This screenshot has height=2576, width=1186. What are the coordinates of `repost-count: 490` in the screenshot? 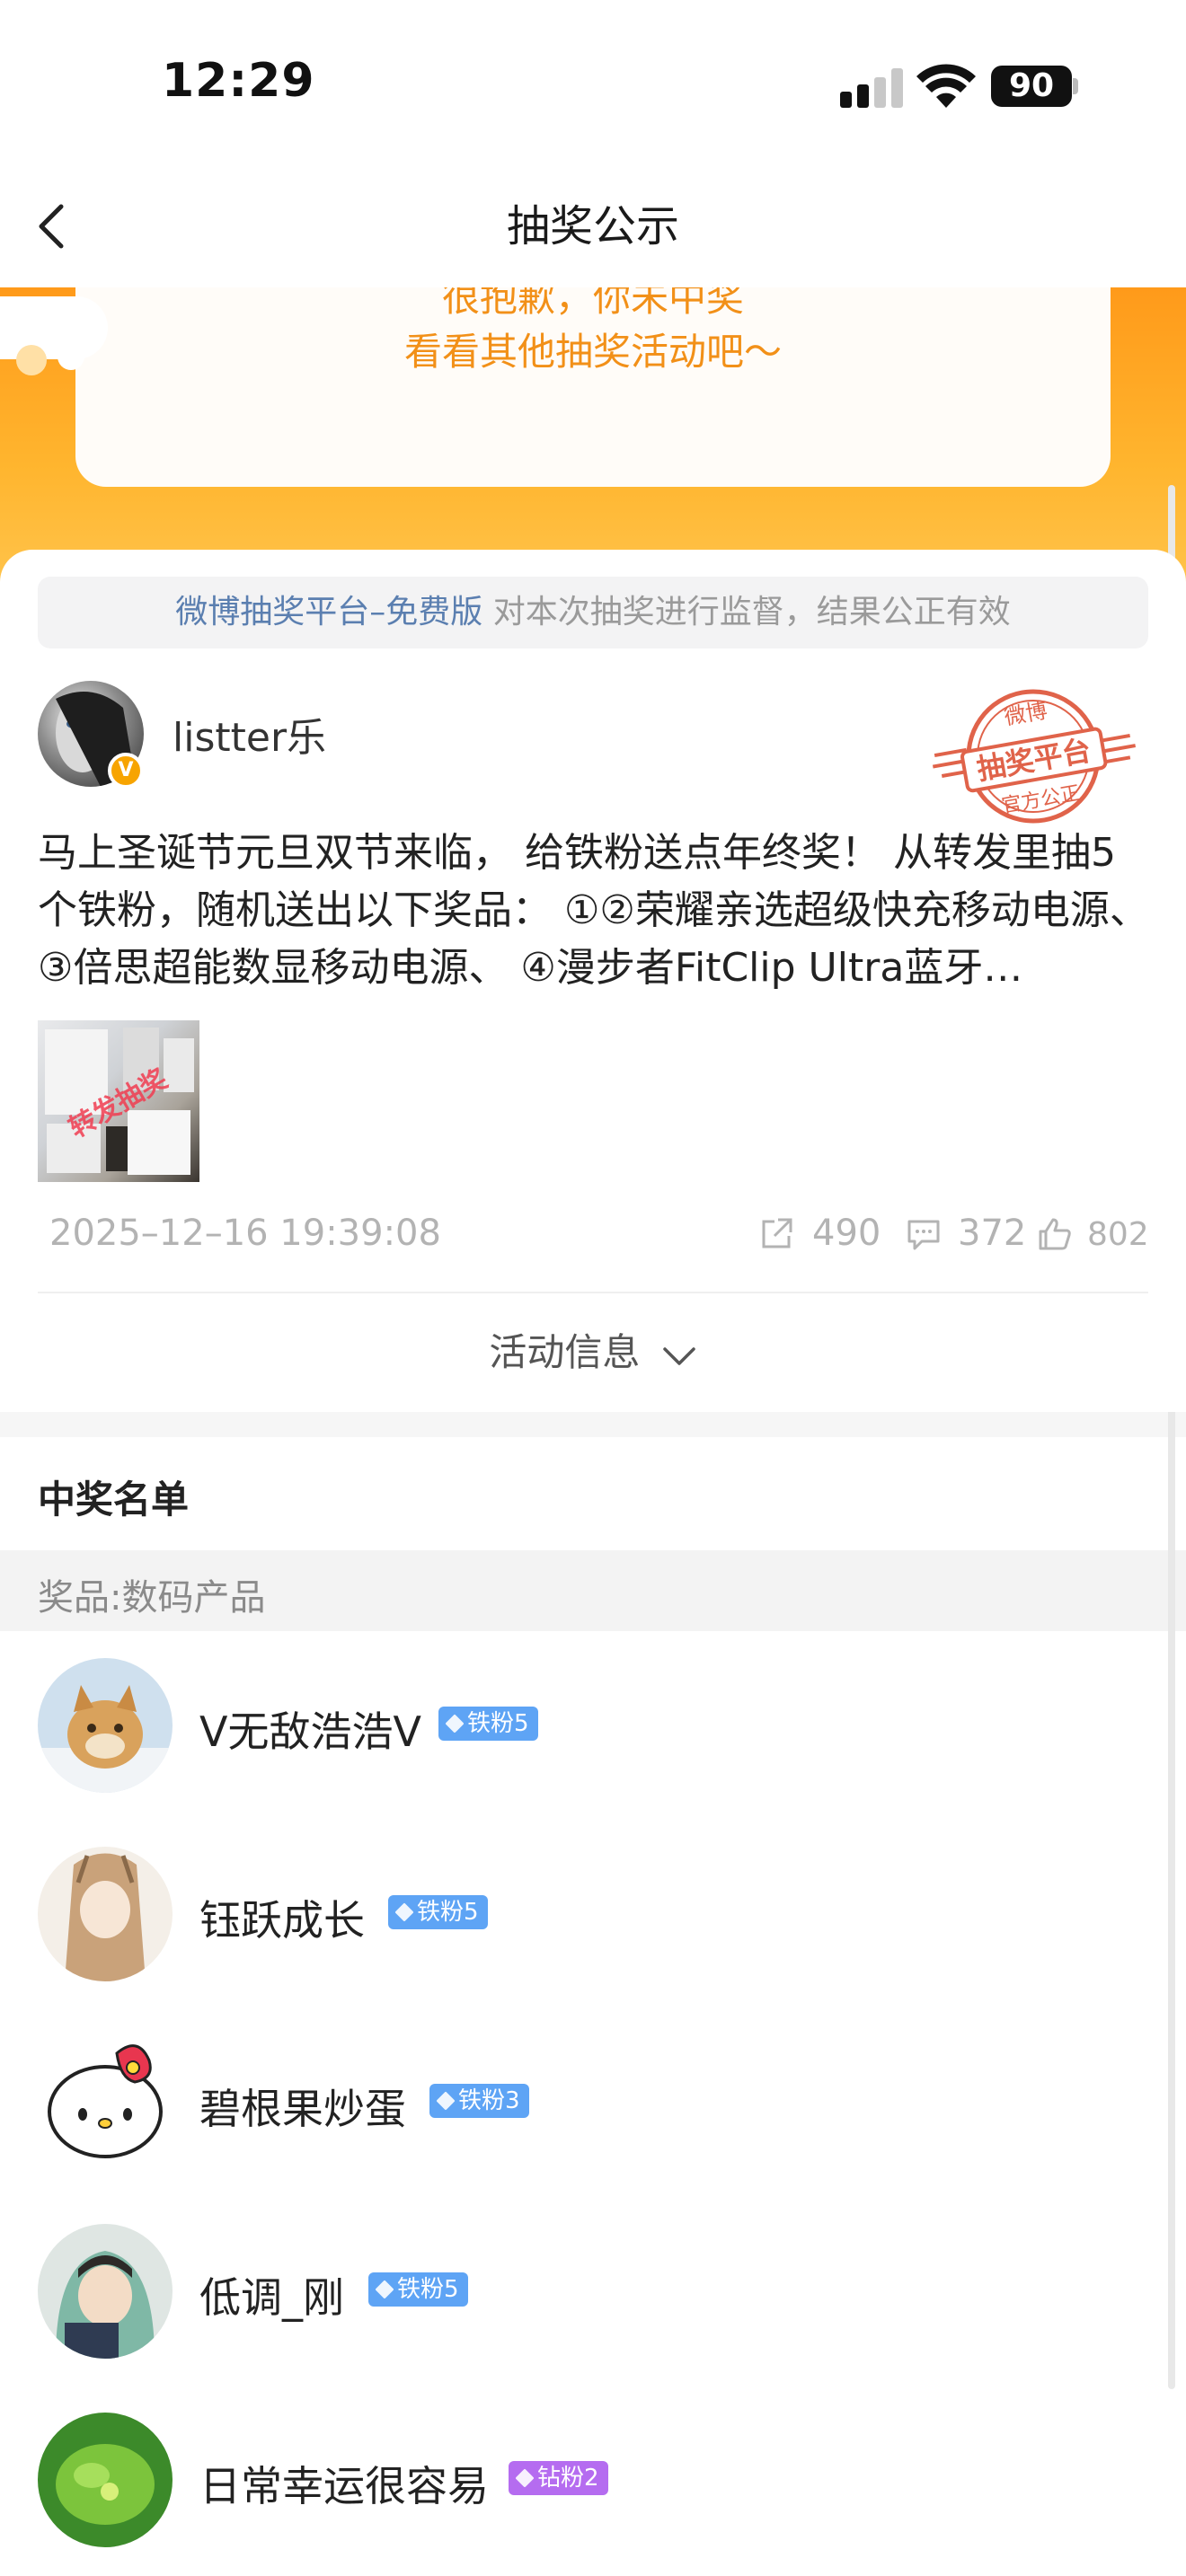 It's located at (846, 1233).